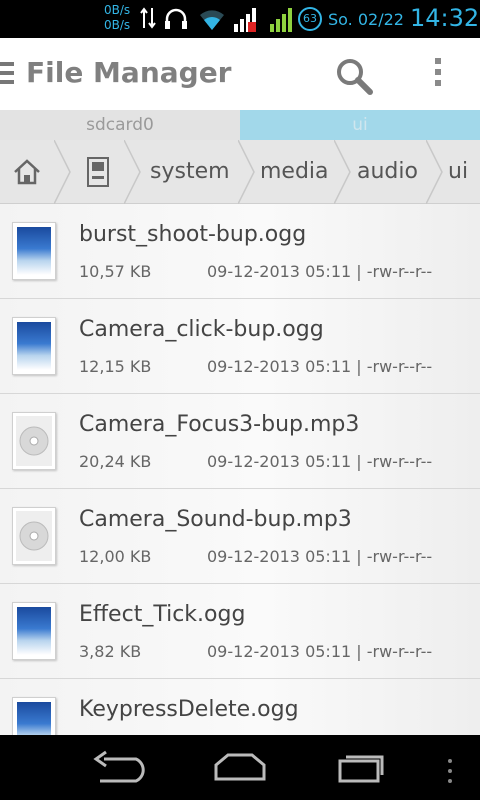  I want to click on signal-sim2-icon, so click(281, 20).